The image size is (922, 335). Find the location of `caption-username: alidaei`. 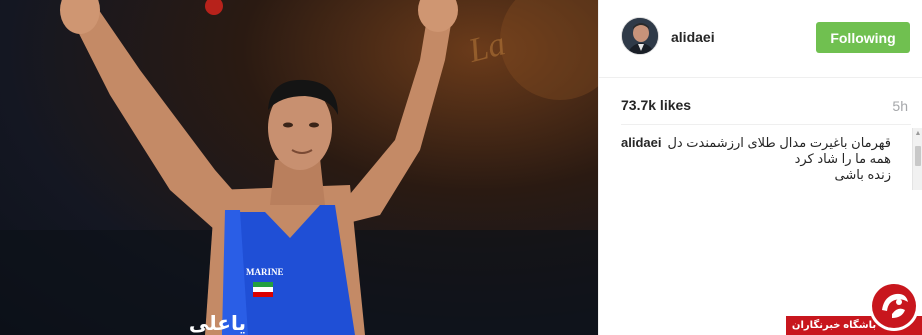

caption-username: alidaei is located at coordinates (641, 143).